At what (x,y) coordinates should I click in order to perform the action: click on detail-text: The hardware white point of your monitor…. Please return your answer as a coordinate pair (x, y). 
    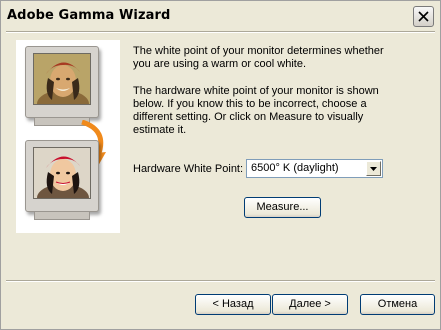
    Looking at the image, I should click on (278, 111).